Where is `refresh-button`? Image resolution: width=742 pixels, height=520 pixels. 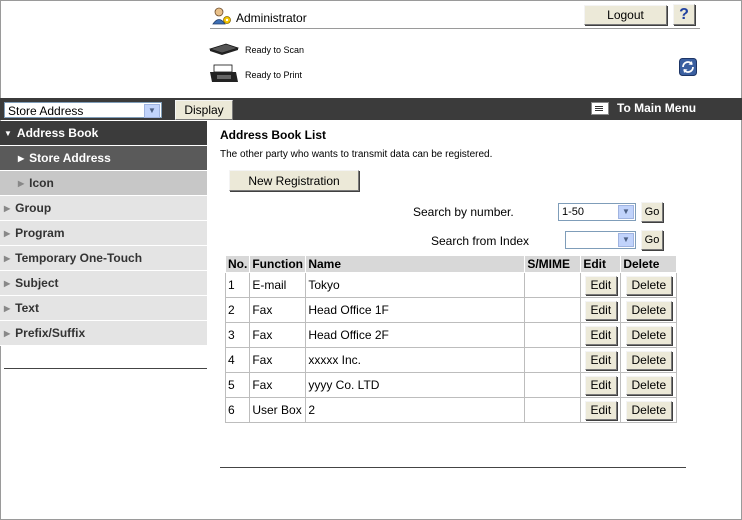
refresh-button is located at coordinates (688, 67).